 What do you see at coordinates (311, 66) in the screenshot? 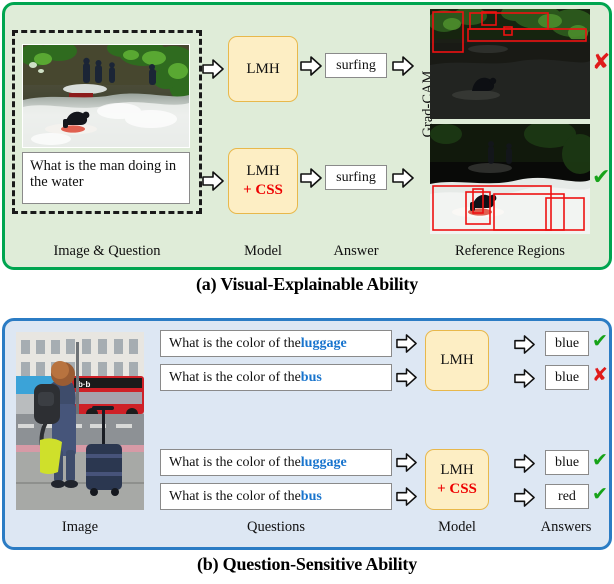
I see `arrow-model-to-answer-top` at bounding box center [311, 66].